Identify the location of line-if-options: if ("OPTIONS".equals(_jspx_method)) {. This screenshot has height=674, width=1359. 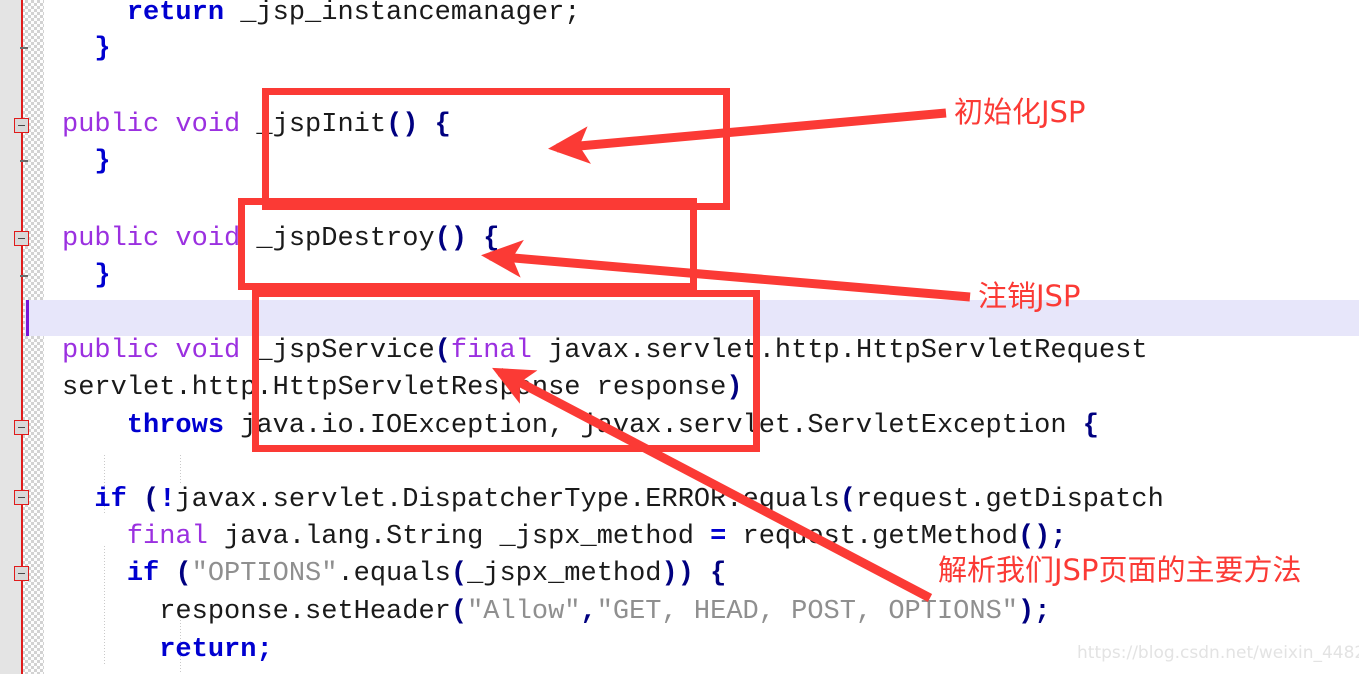
(394, 574).